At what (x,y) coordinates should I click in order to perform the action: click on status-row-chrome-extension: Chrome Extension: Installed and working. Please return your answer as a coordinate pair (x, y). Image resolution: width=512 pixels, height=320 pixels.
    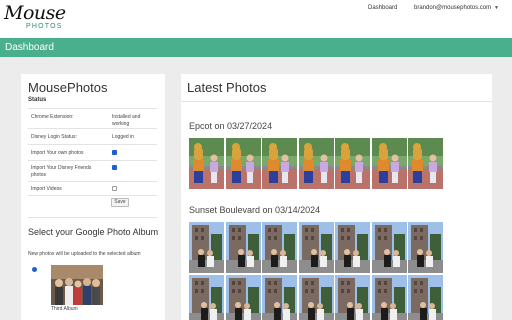
    Looking at the image, I should click on (92, 118).